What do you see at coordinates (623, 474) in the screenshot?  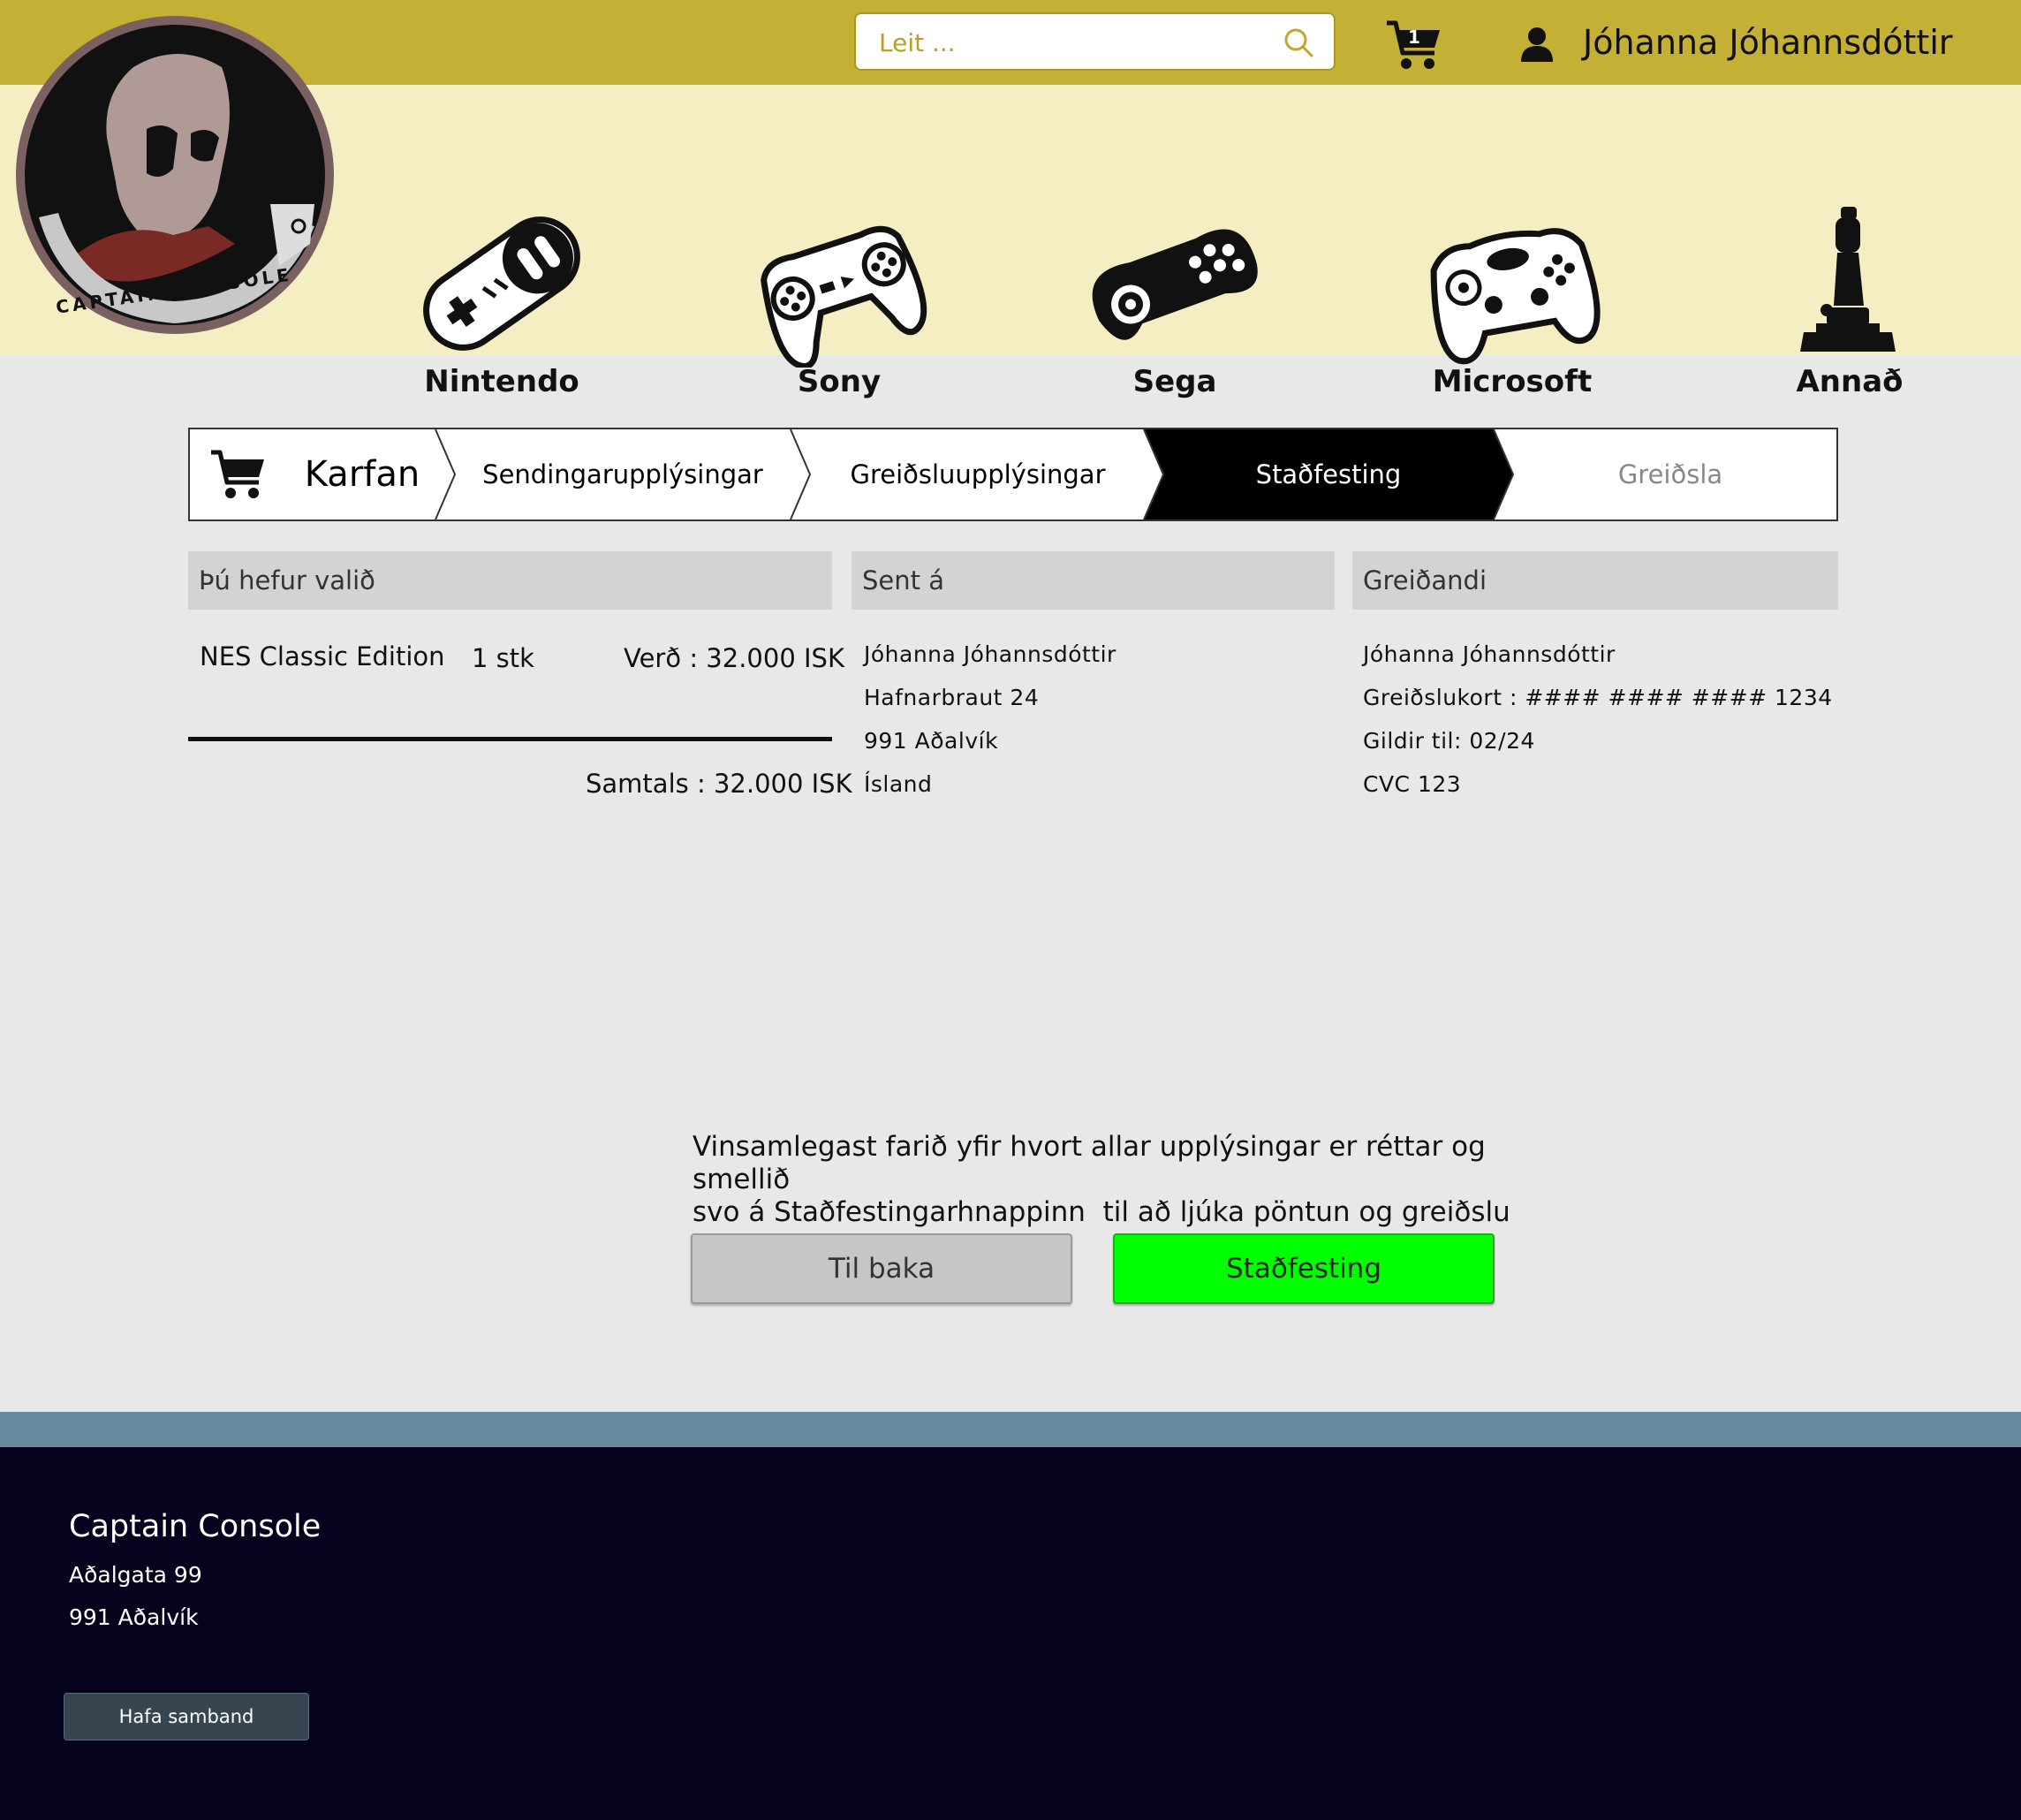 I see `step-shipping: Sendingarupplýsingar` at bounding box center [623, 474].